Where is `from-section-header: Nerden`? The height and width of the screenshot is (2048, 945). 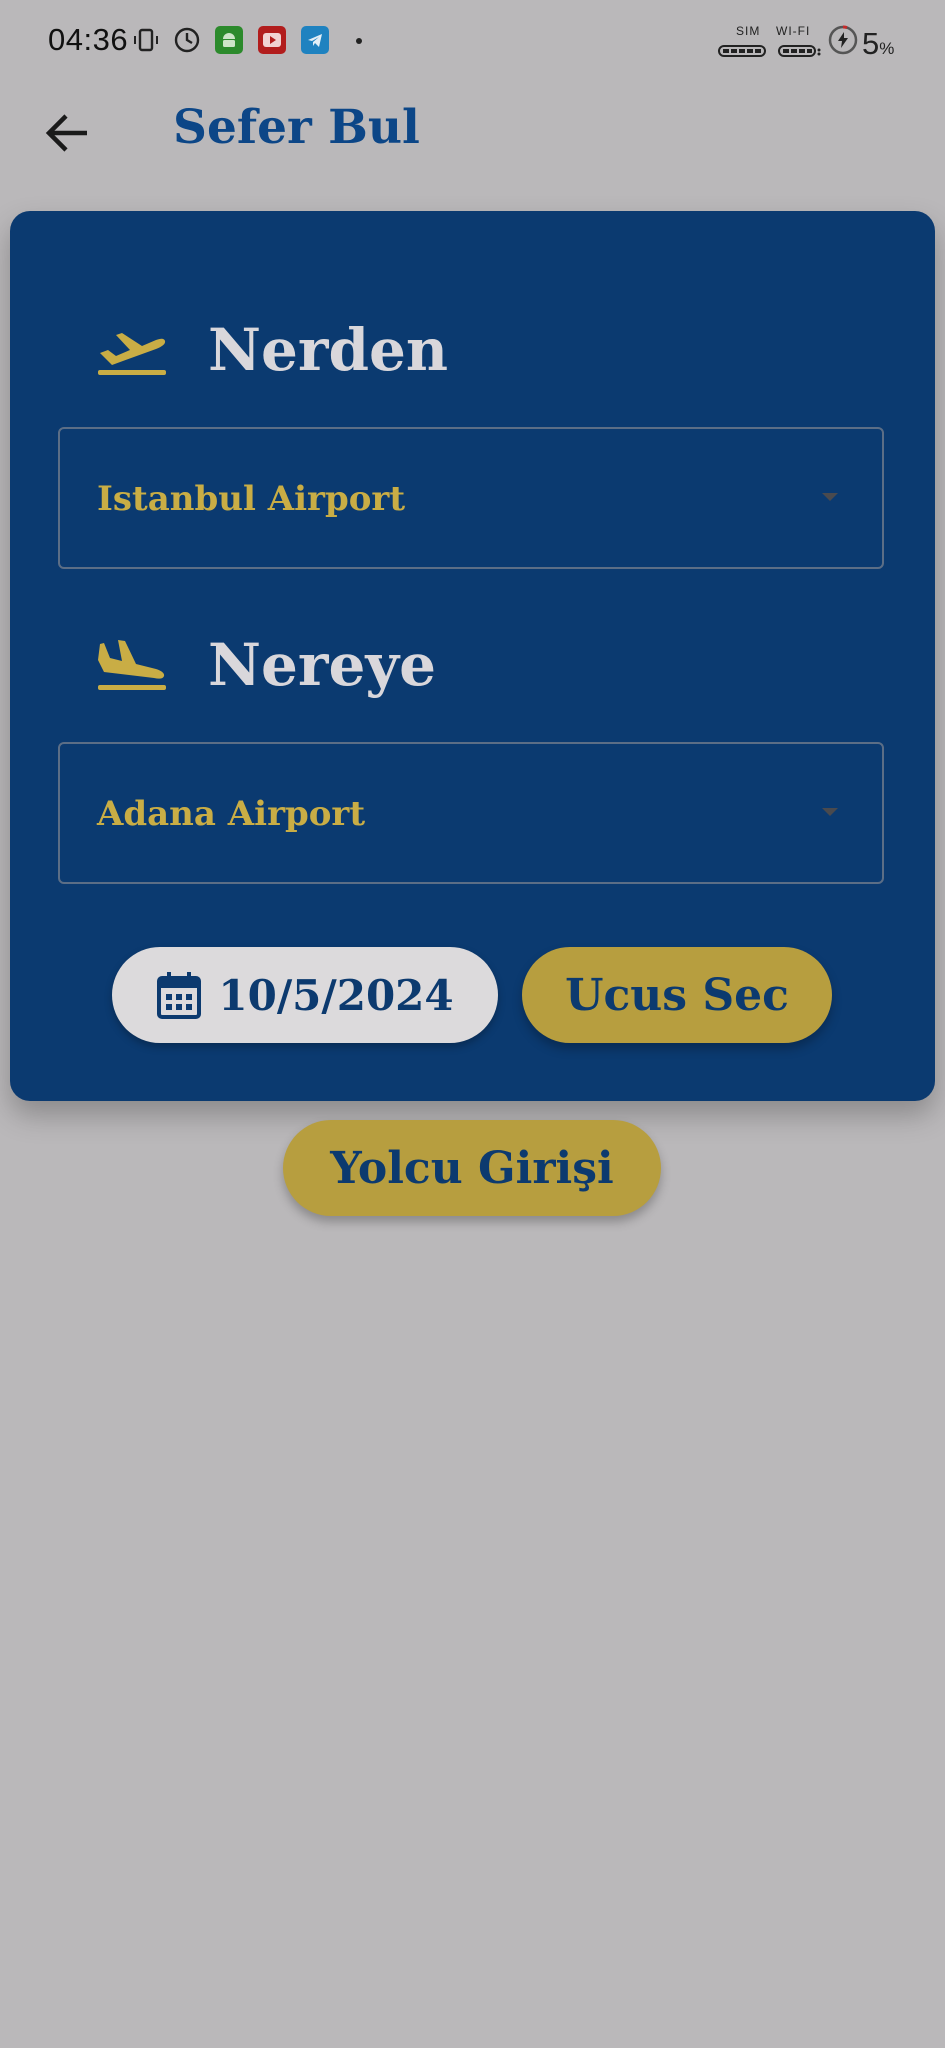 from-section-header: Nerden is located at coordinates (269, 350).